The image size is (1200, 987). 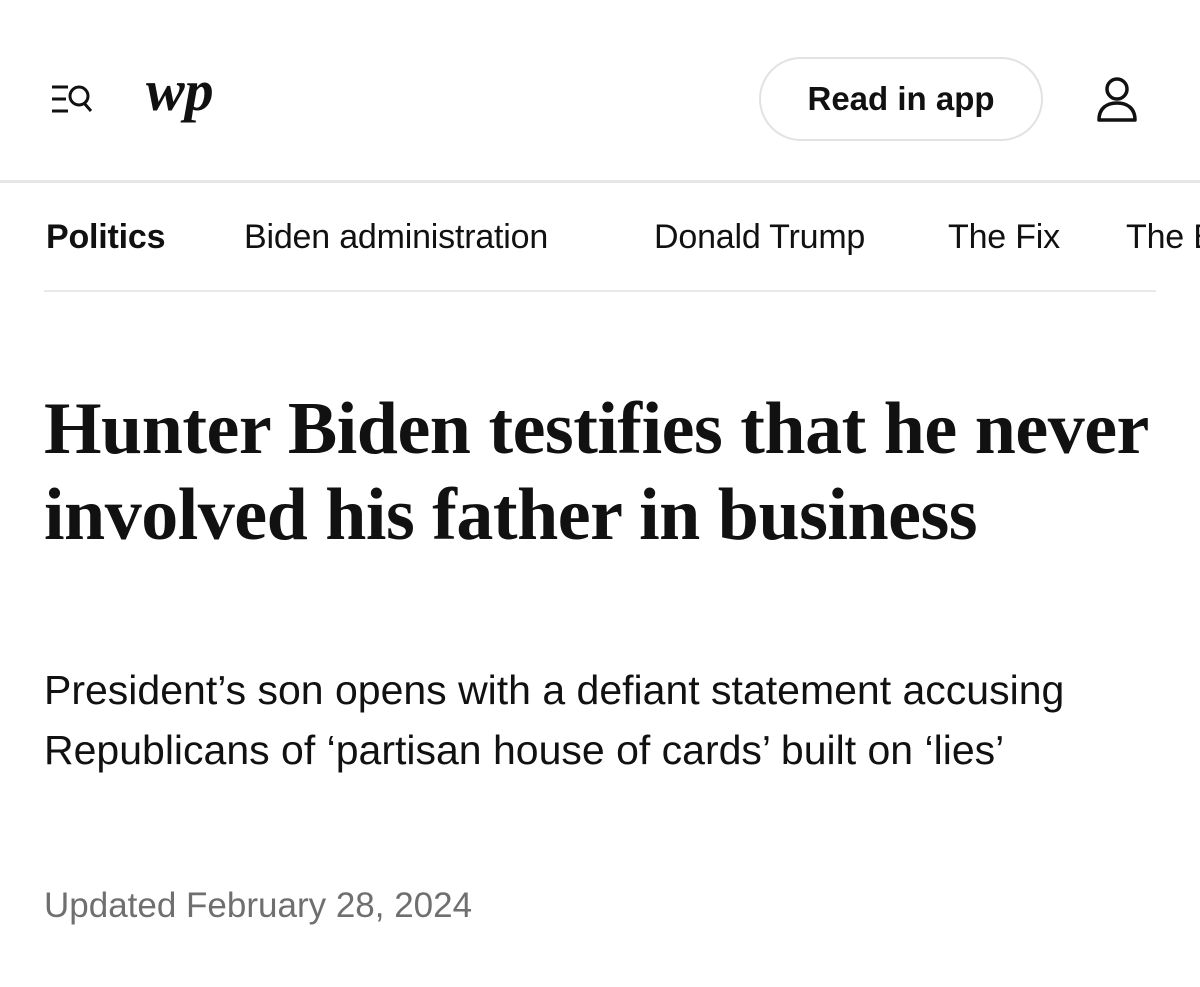 I want to click on menu-search-icon, so click(x=71, y=100).